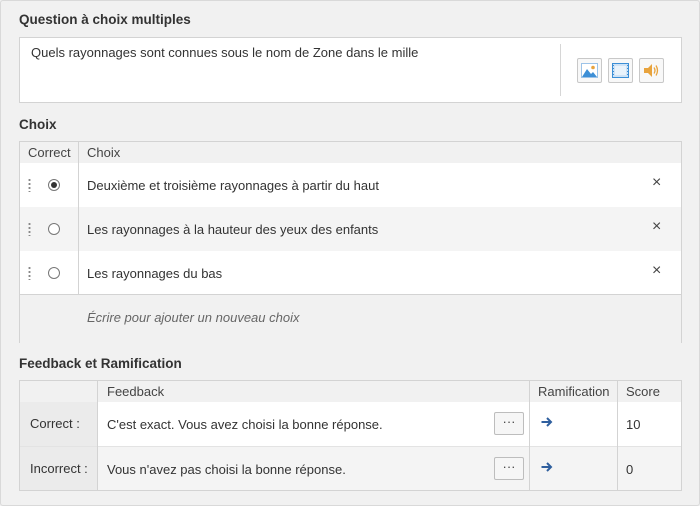 The width and height of the screenshot is (700, 506). What do you see at coordinates (633, 424) in the screenshot?
I see `score-value: 10` at bounding box center [633, 424].